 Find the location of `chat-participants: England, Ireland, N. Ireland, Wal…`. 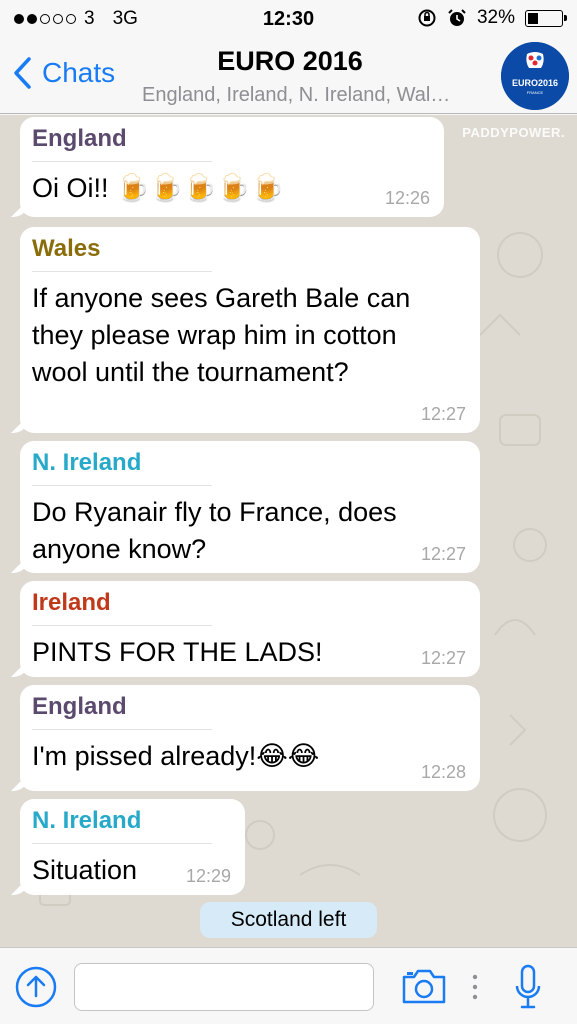

chat-participants: England, Ireland, N. Ireland, Wal… is located at coordinates (315, 95).